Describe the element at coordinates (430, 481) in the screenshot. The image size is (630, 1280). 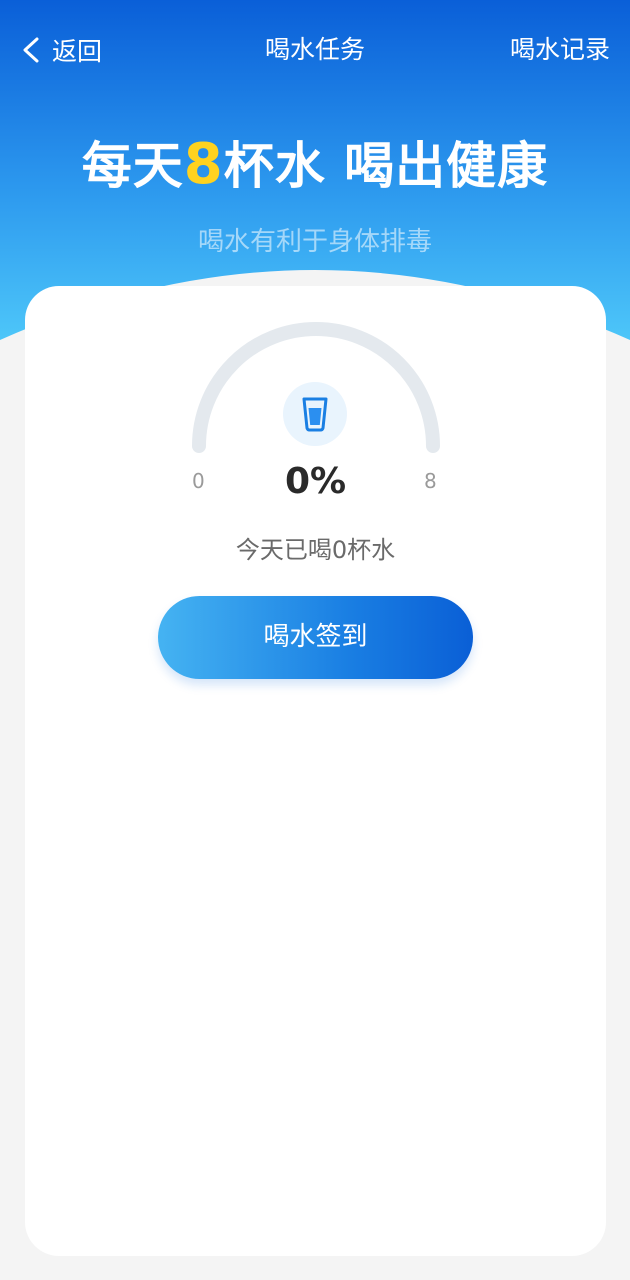
I see `gauge-max-label: 8` at that location.